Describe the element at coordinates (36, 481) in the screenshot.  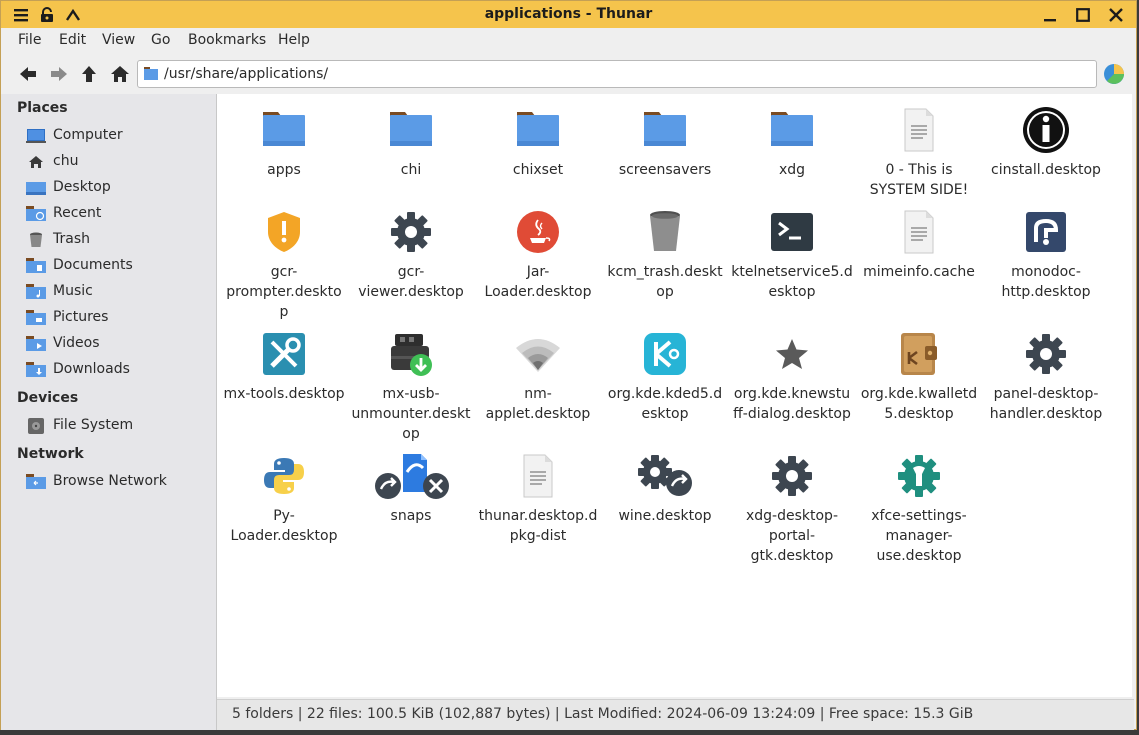
I see `network-folder-icon` at that location.